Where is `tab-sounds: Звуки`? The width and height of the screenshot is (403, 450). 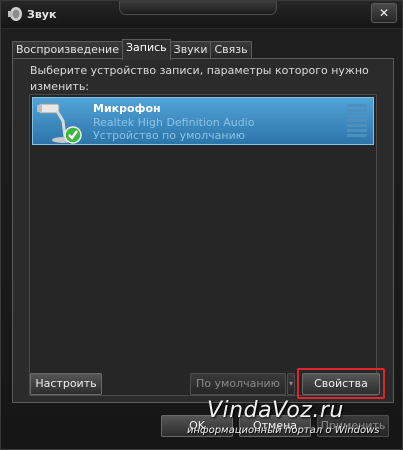
tab-sounds: Звуки is located at coordinates (190, 50).